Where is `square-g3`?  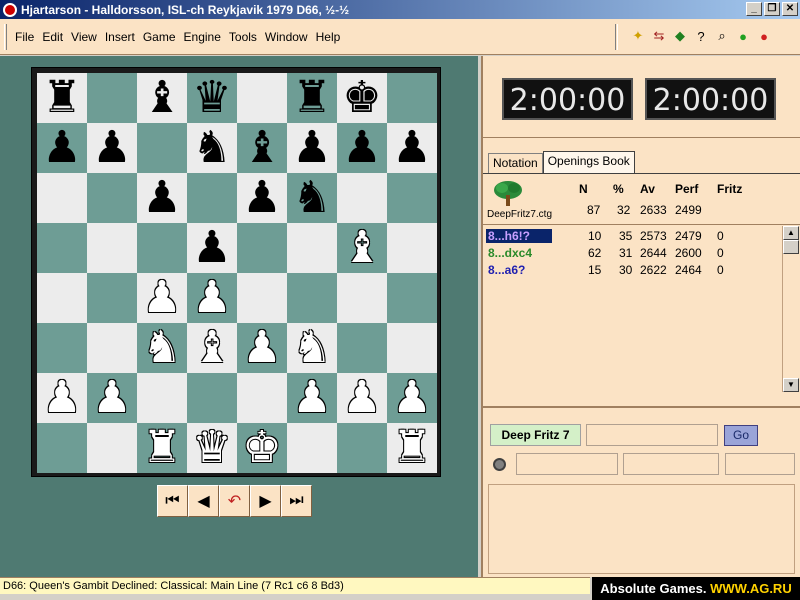 square-g3 is located at coordinates (362, 348).